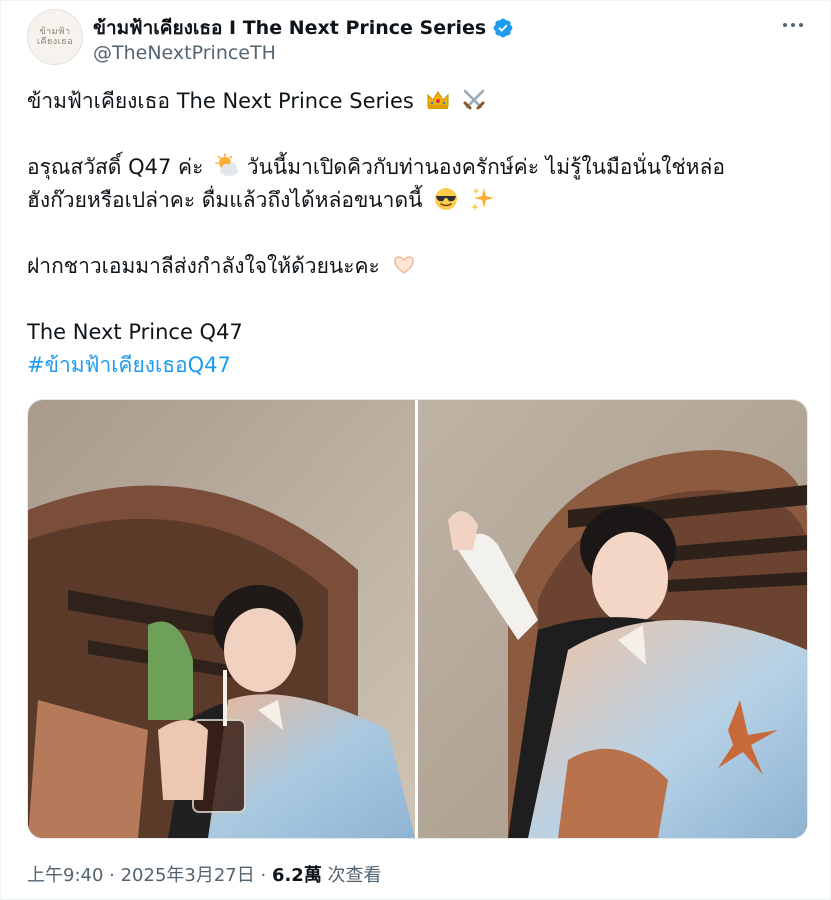 This screenshot has width=831, height=900. What do you see at coordinates (351, 875) in the screenshot?
I see `views-label: 次查看` at bounding box center [351, 875].